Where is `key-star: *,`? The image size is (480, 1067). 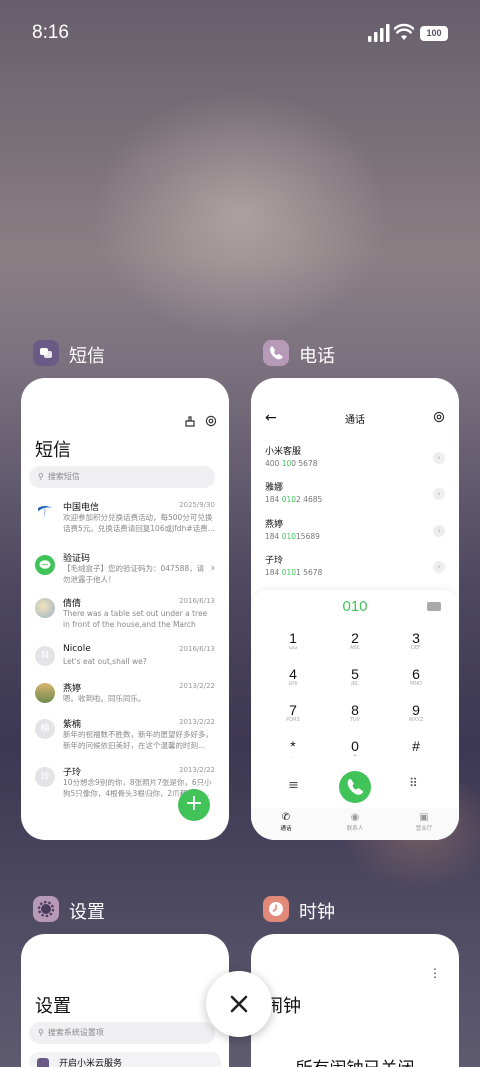
key-star: *, is located at coordinates (293, 748).